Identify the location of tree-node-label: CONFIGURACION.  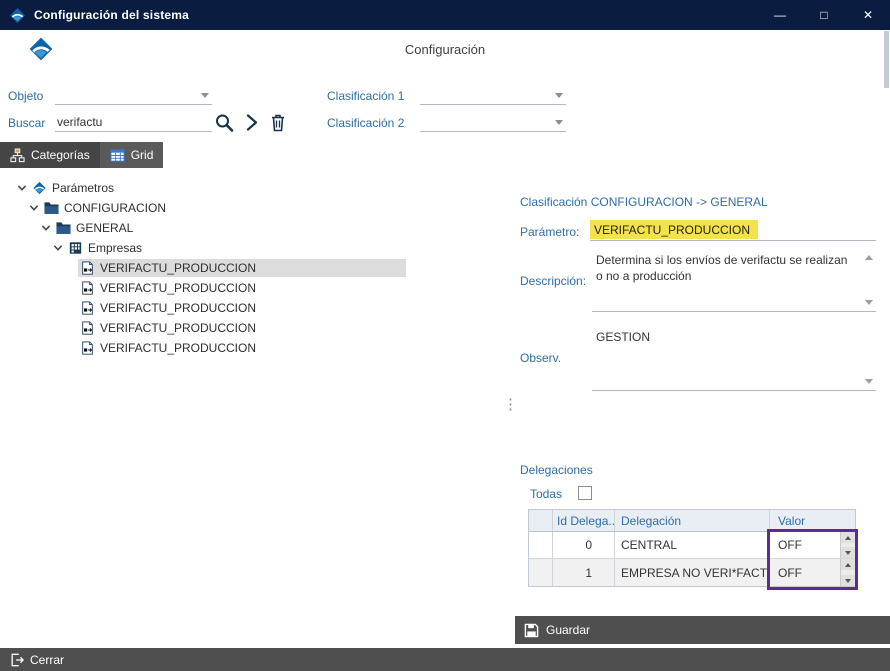
(115, 208).